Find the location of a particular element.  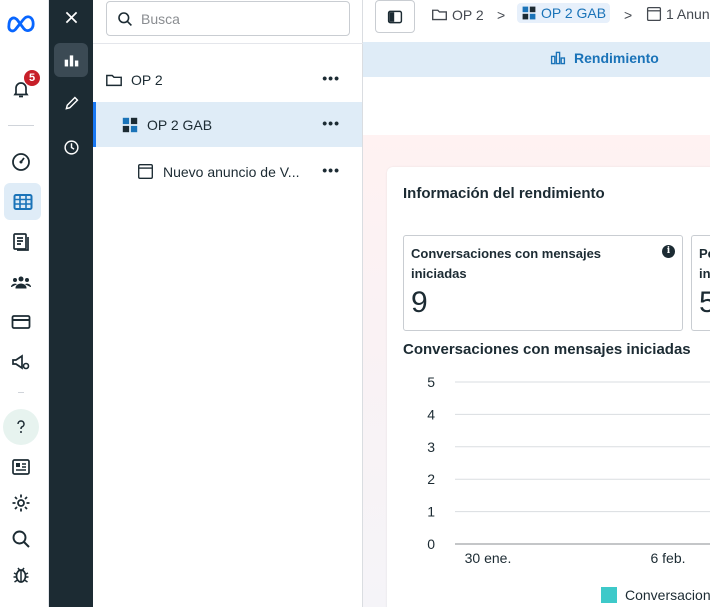

dashboard-gauge-icon is located at coordinates (20, 161).